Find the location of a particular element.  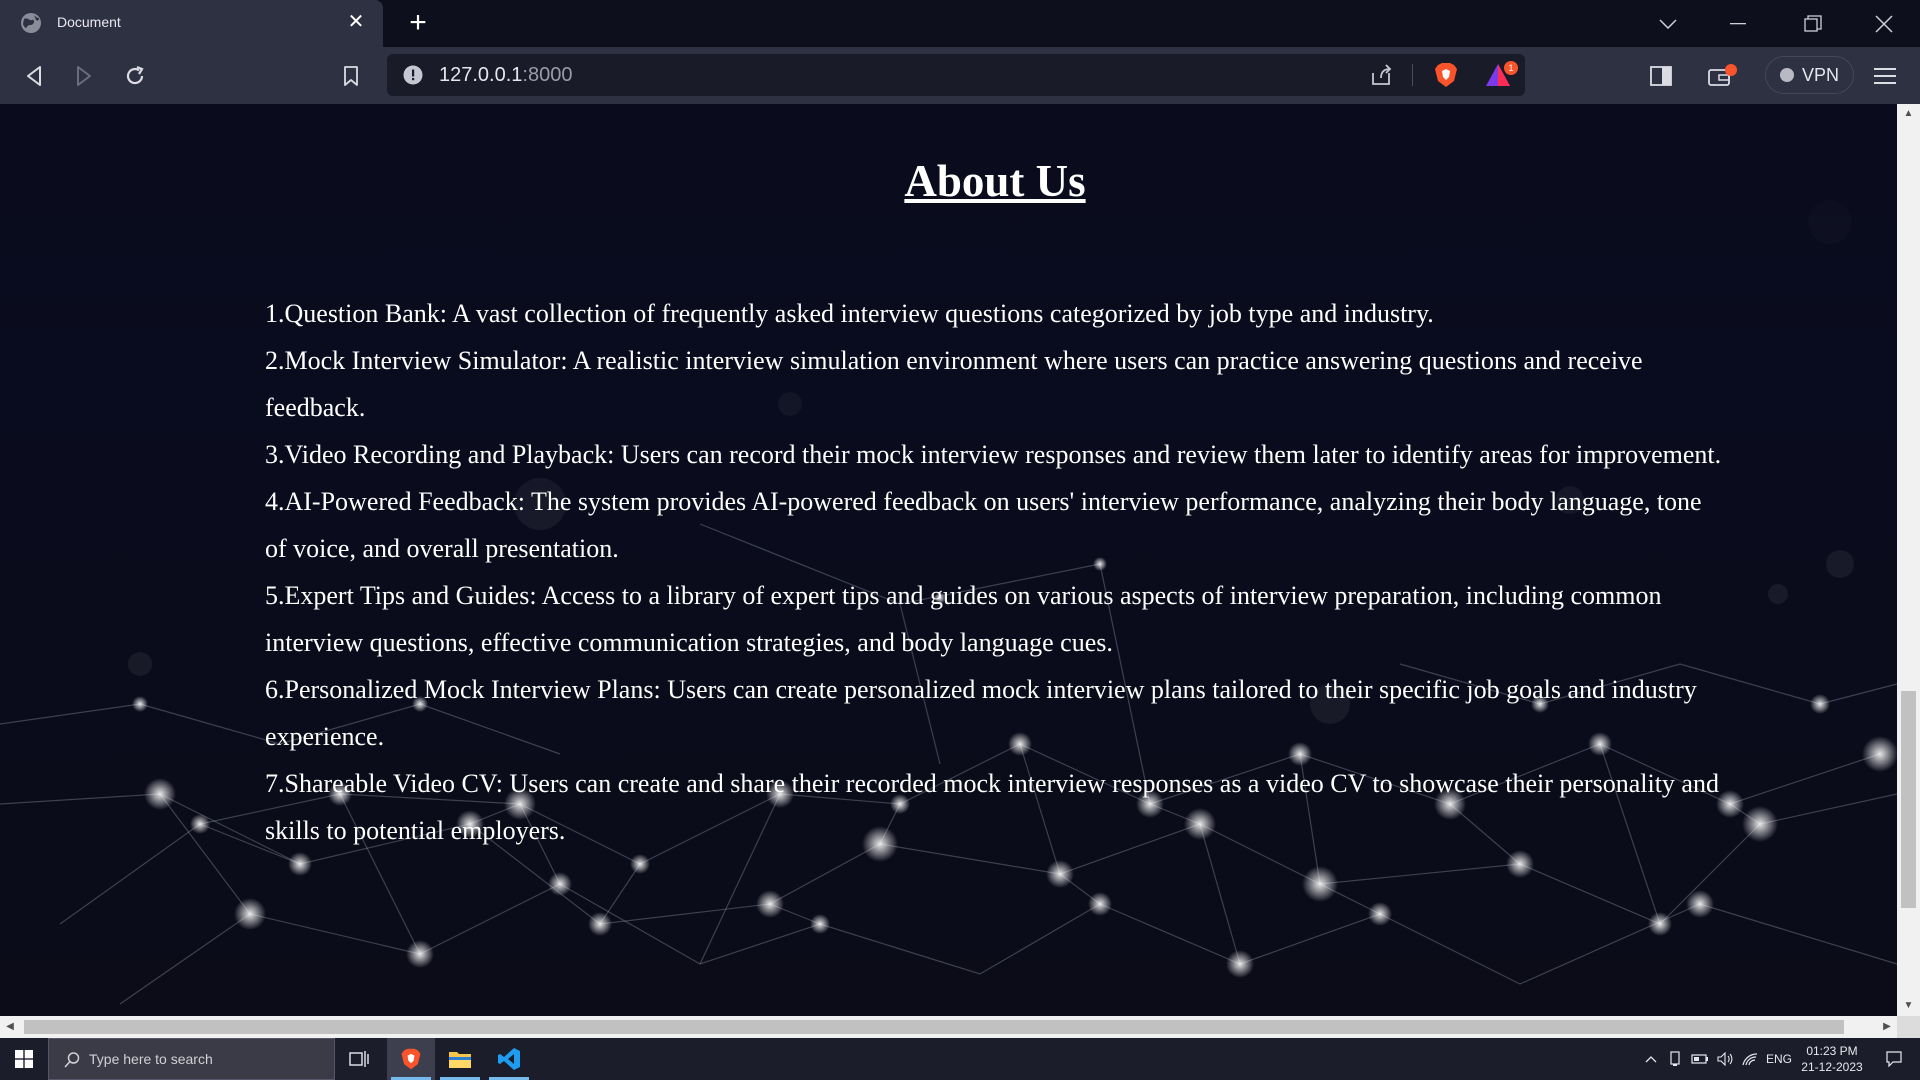

browser-tab: Document ✕ is located at coordinates (191, 23).